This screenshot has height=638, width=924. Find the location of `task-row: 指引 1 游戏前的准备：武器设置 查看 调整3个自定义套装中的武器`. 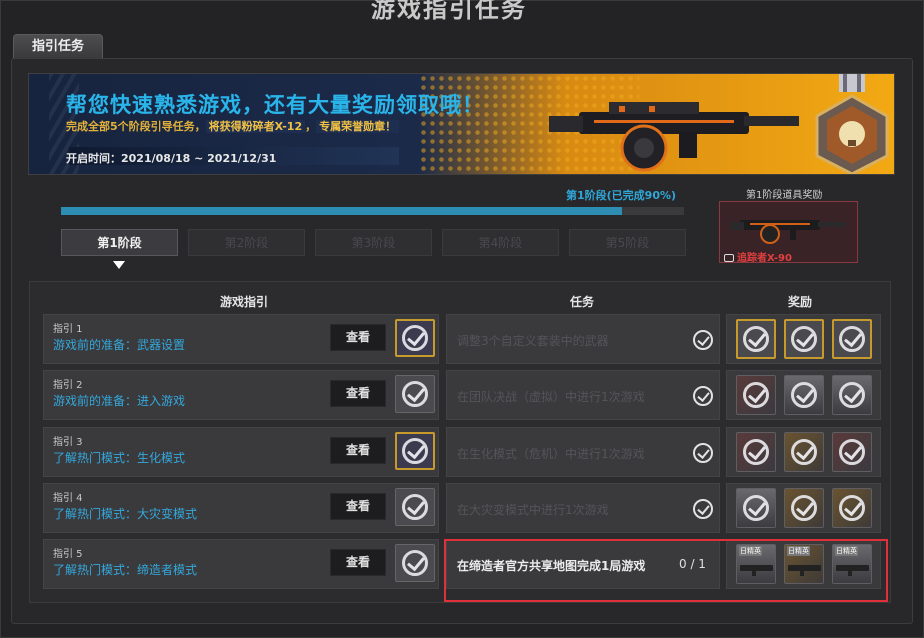

task-row: 指引 1 游戏前的准备：武器设置 查看 调整3个自定义套装中的武器 is located at coordinates (462, 339).